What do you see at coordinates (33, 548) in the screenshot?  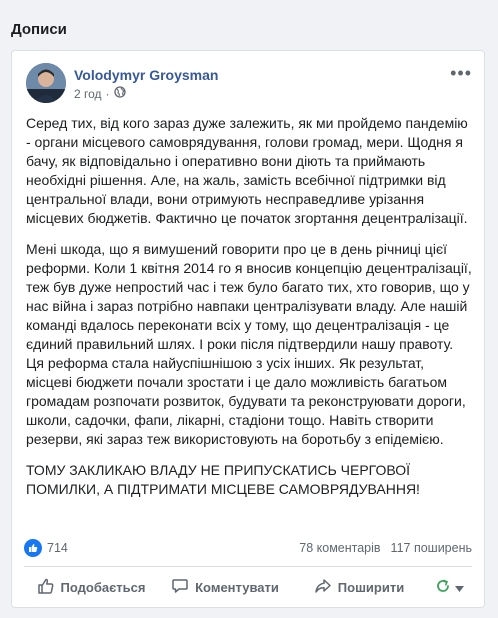 I see `thumbs-up-icon` at bounding box center [33, 548].